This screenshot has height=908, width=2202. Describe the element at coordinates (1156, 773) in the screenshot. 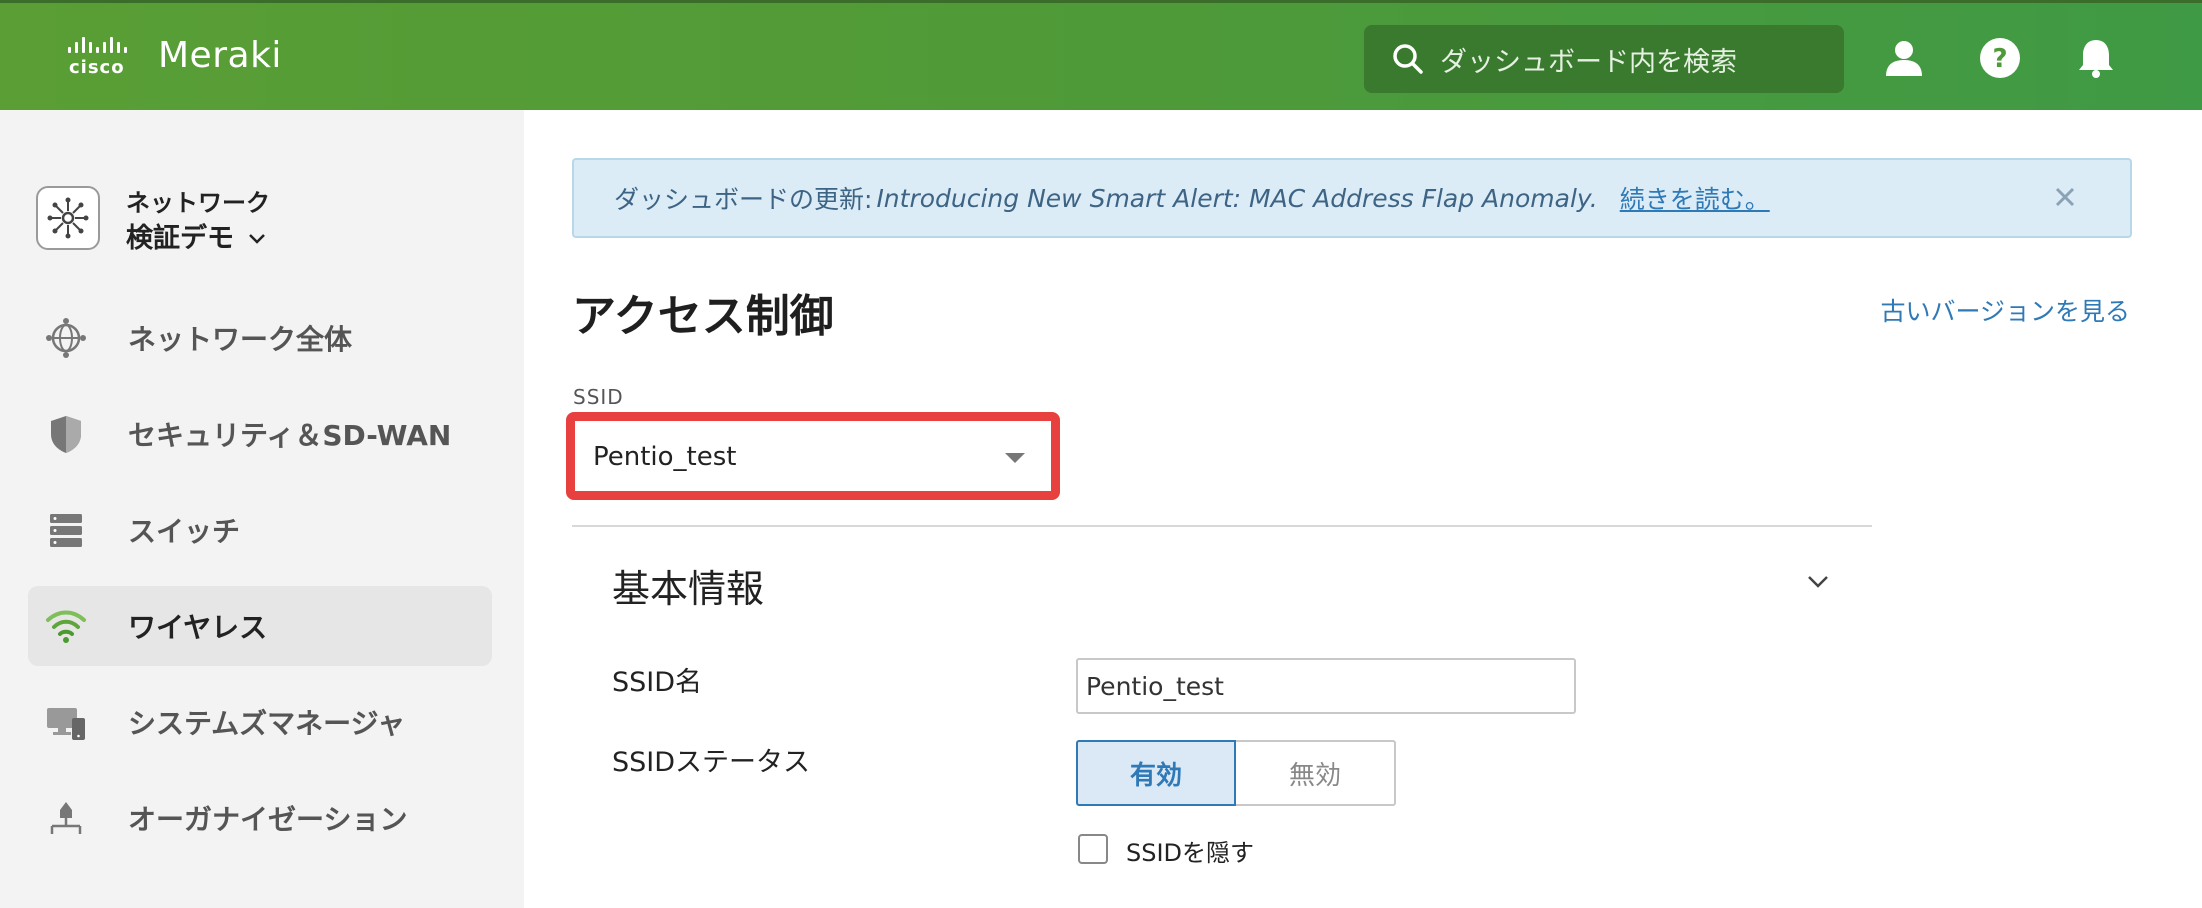

I see `ssid-status-enabled-button: 有効` at that location.